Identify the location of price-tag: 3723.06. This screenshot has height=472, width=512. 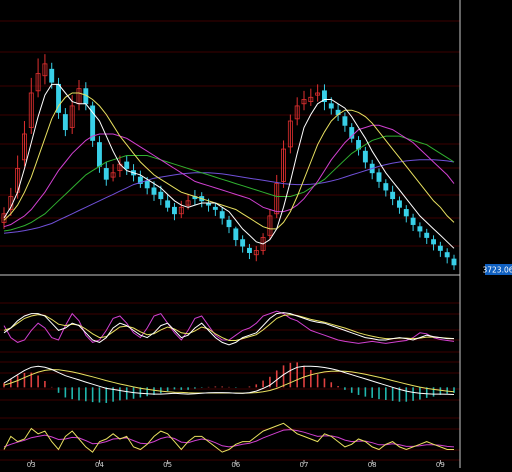
(497, 269).